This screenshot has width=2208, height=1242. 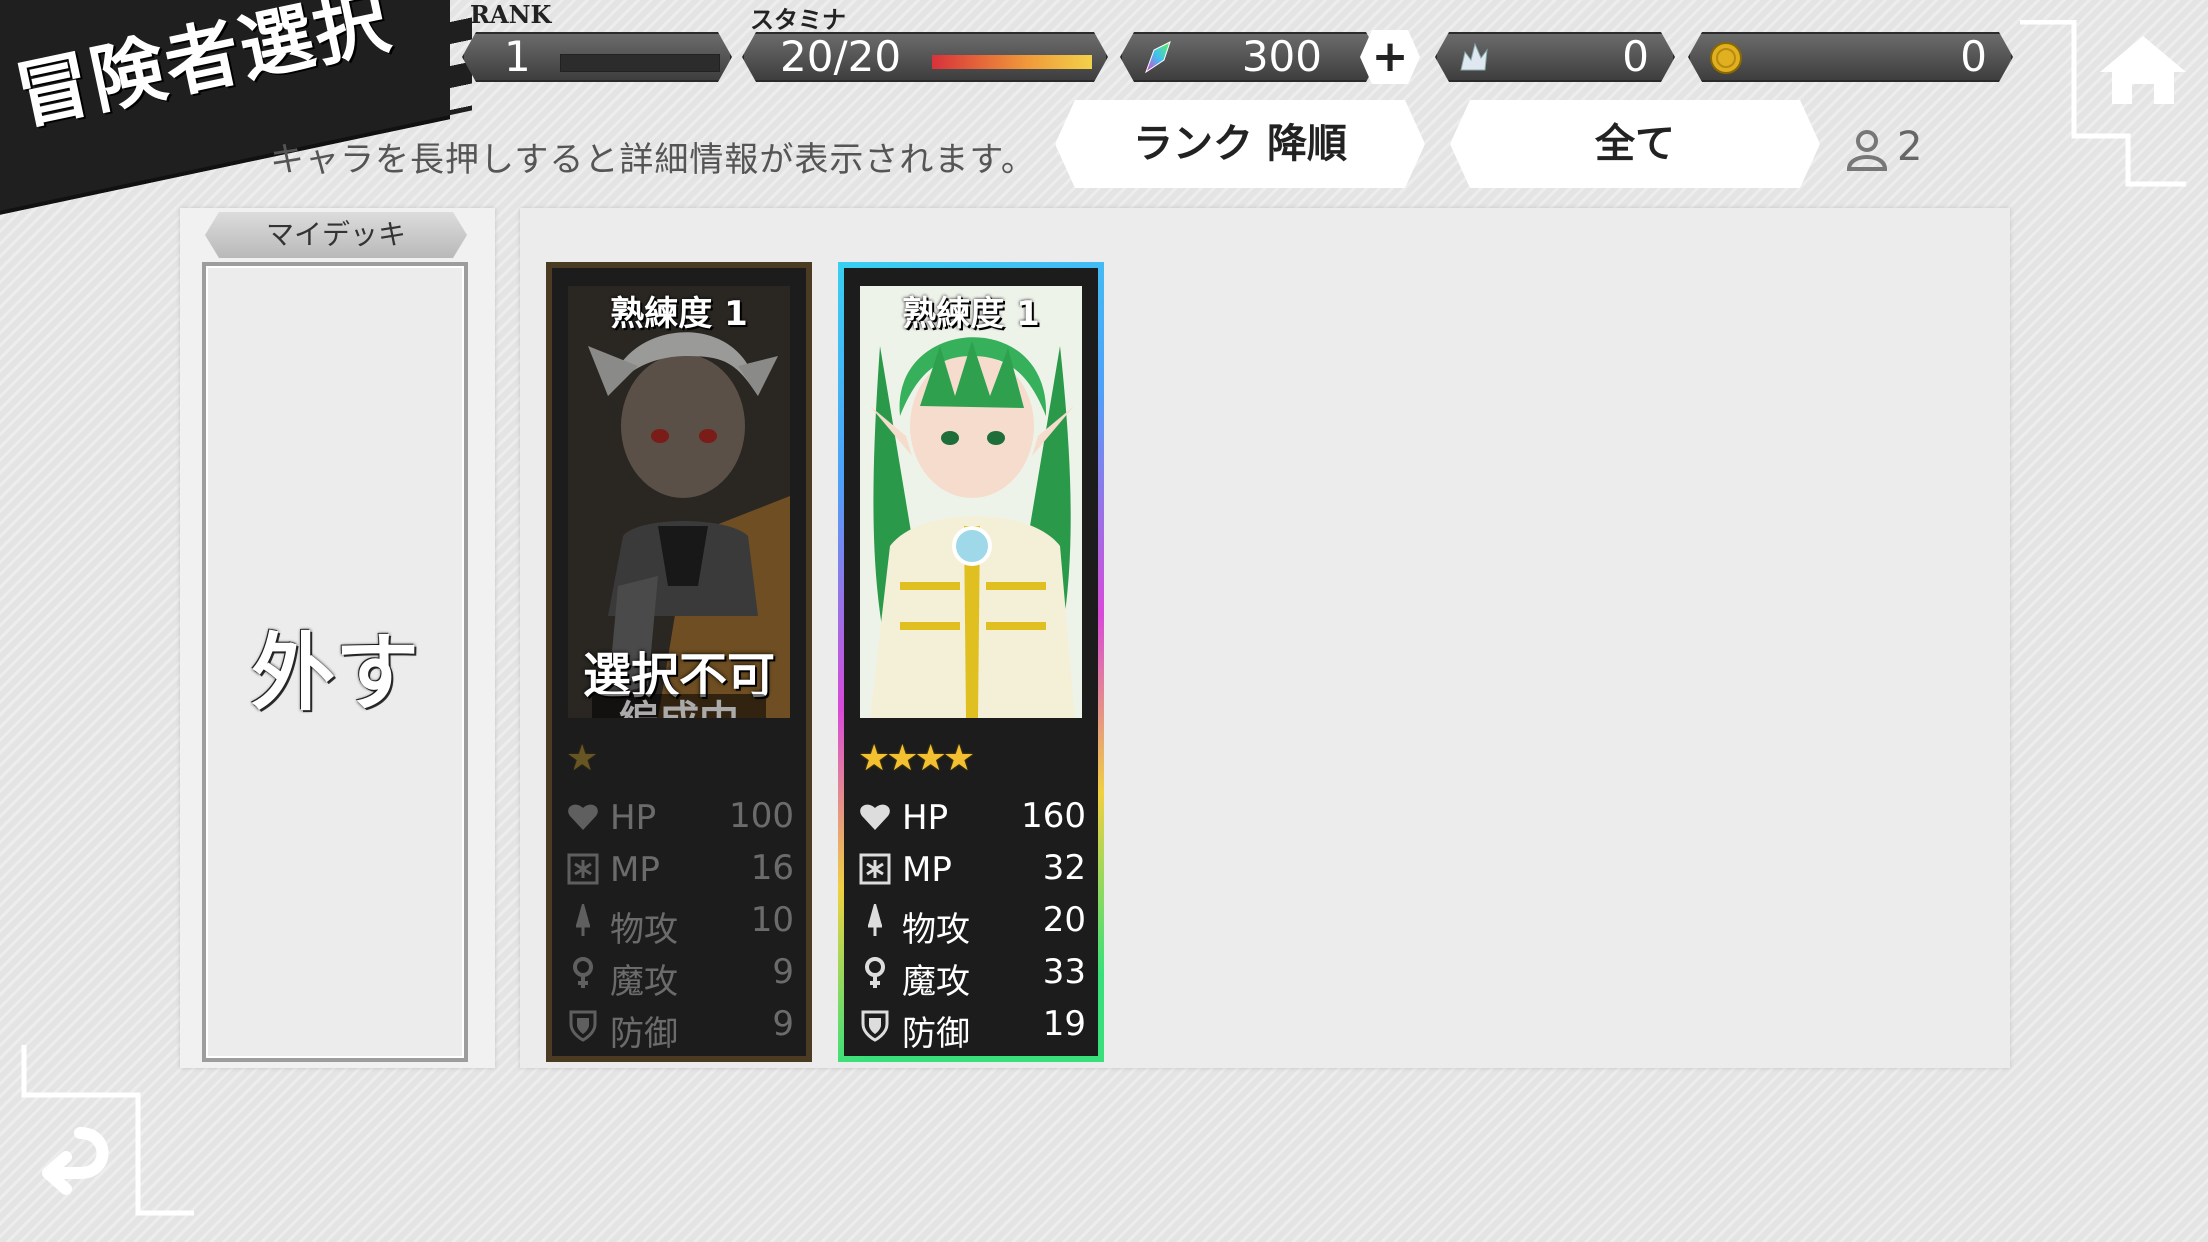 What do you see at coordinates (1064, 1024) in the screenshot?
I see `stat-value: 19` at bounding box center [1064, 1024].